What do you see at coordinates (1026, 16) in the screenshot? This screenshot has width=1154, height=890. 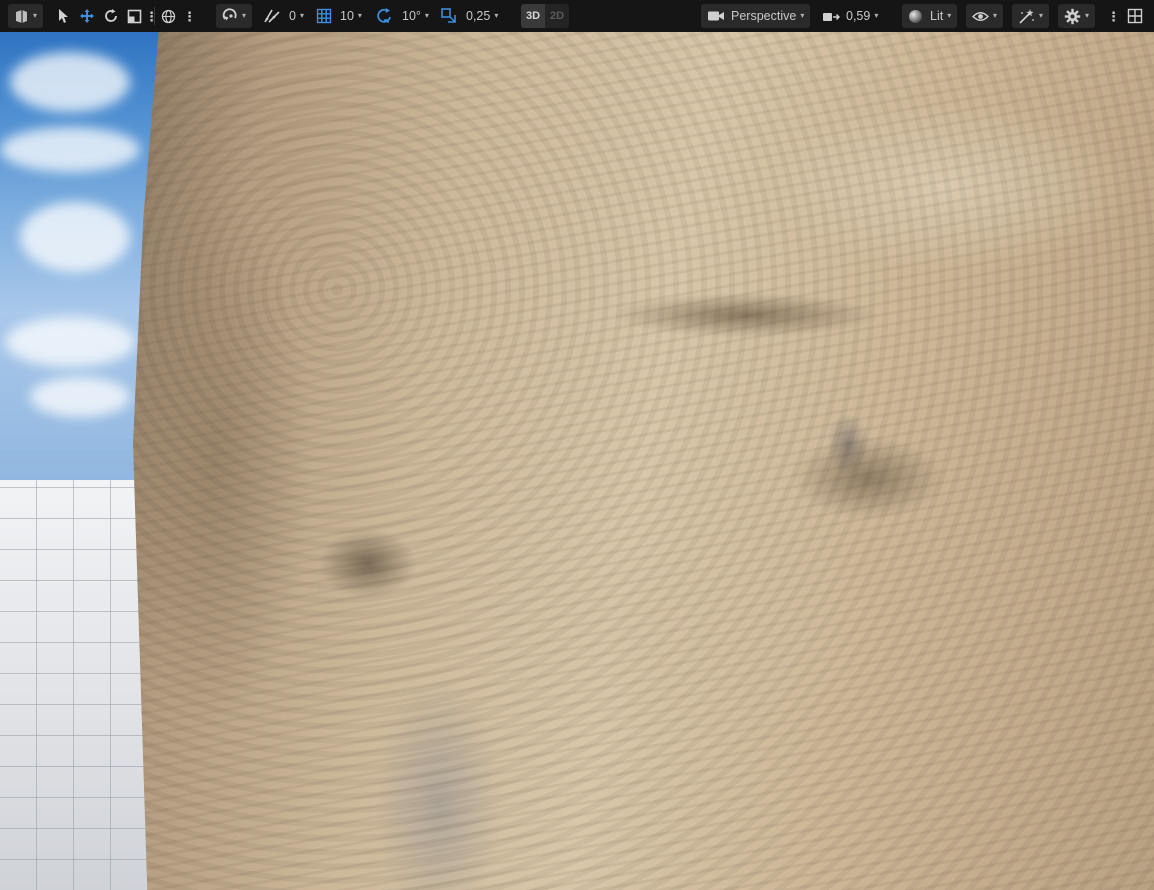 I see `show-flags-icon` at bounding box center [1026, 16].